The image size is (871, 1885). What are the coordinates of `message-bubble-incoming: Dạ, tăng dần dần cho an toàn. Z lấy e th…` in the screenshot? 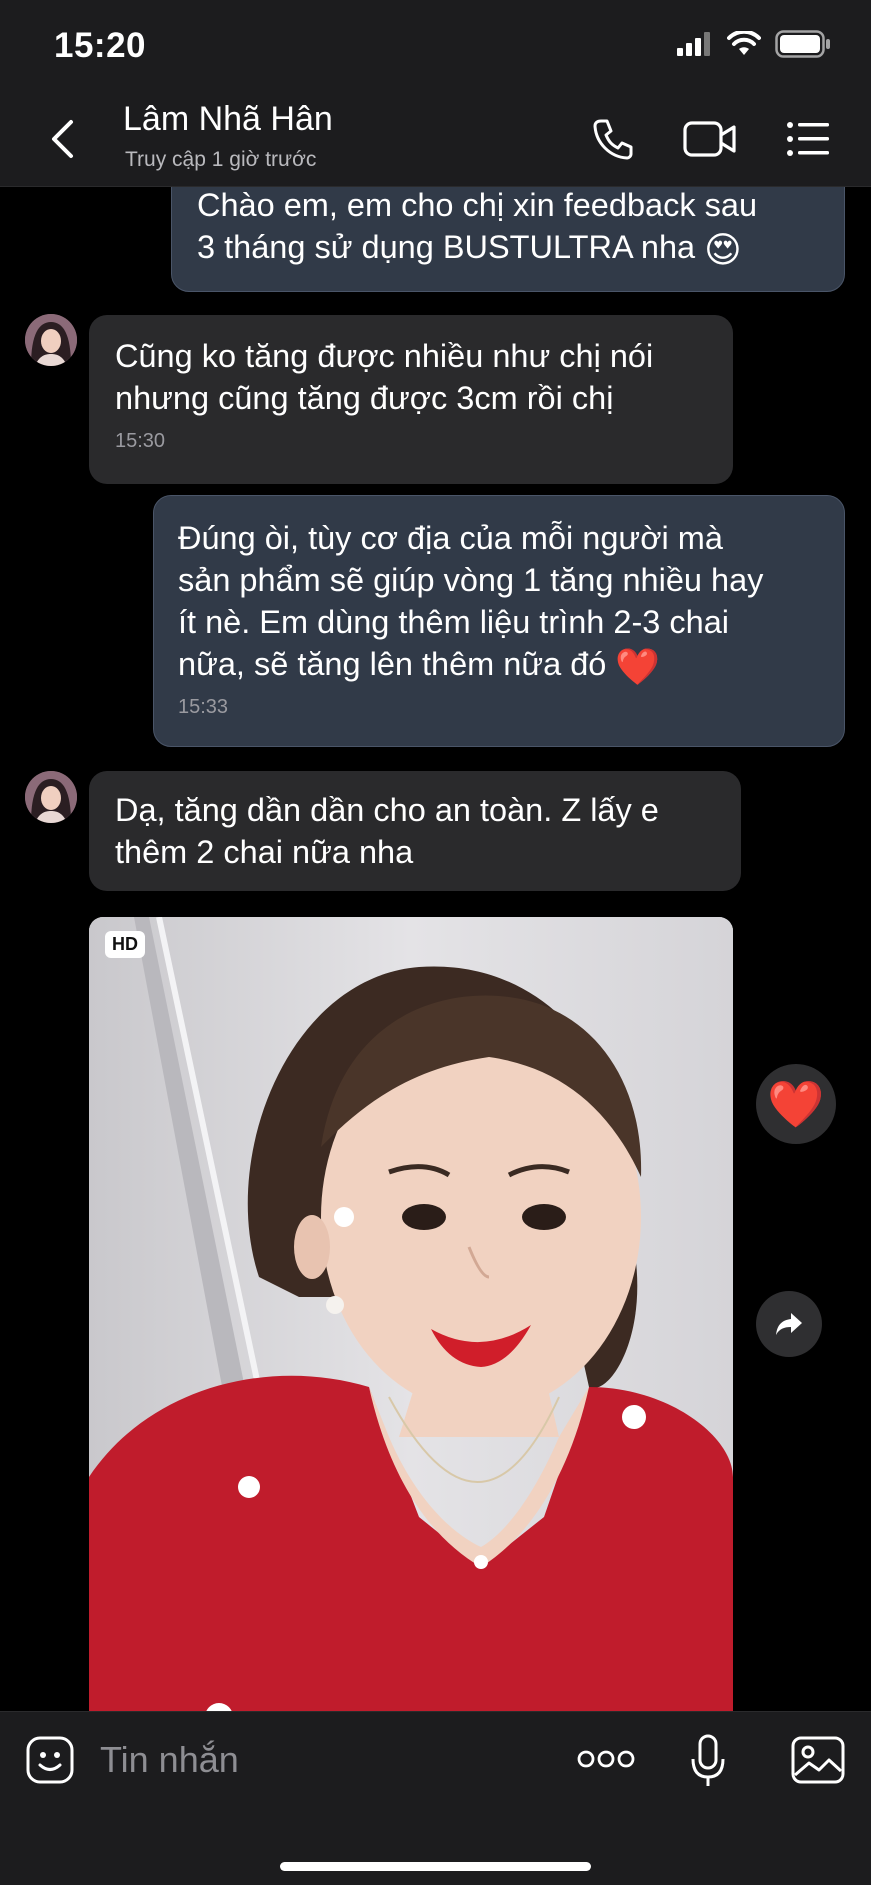 It's located at (415, 831).